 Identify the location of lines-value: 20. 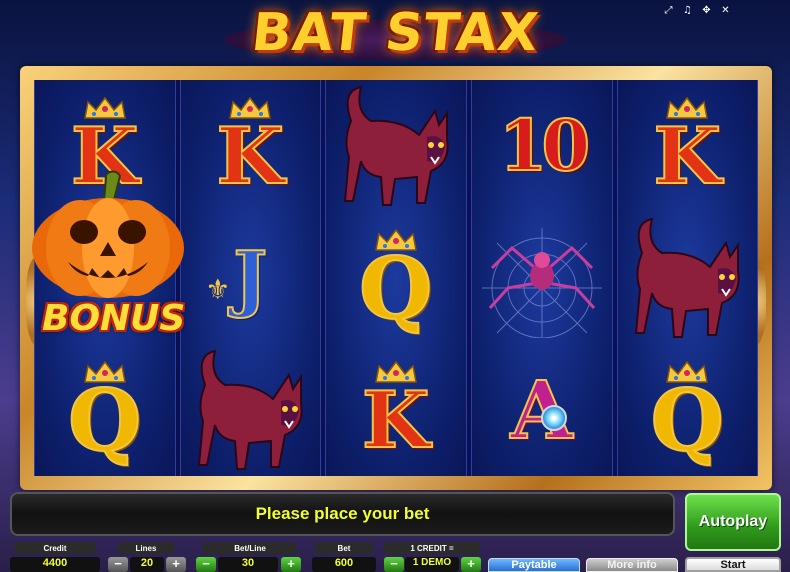
(147, 564).